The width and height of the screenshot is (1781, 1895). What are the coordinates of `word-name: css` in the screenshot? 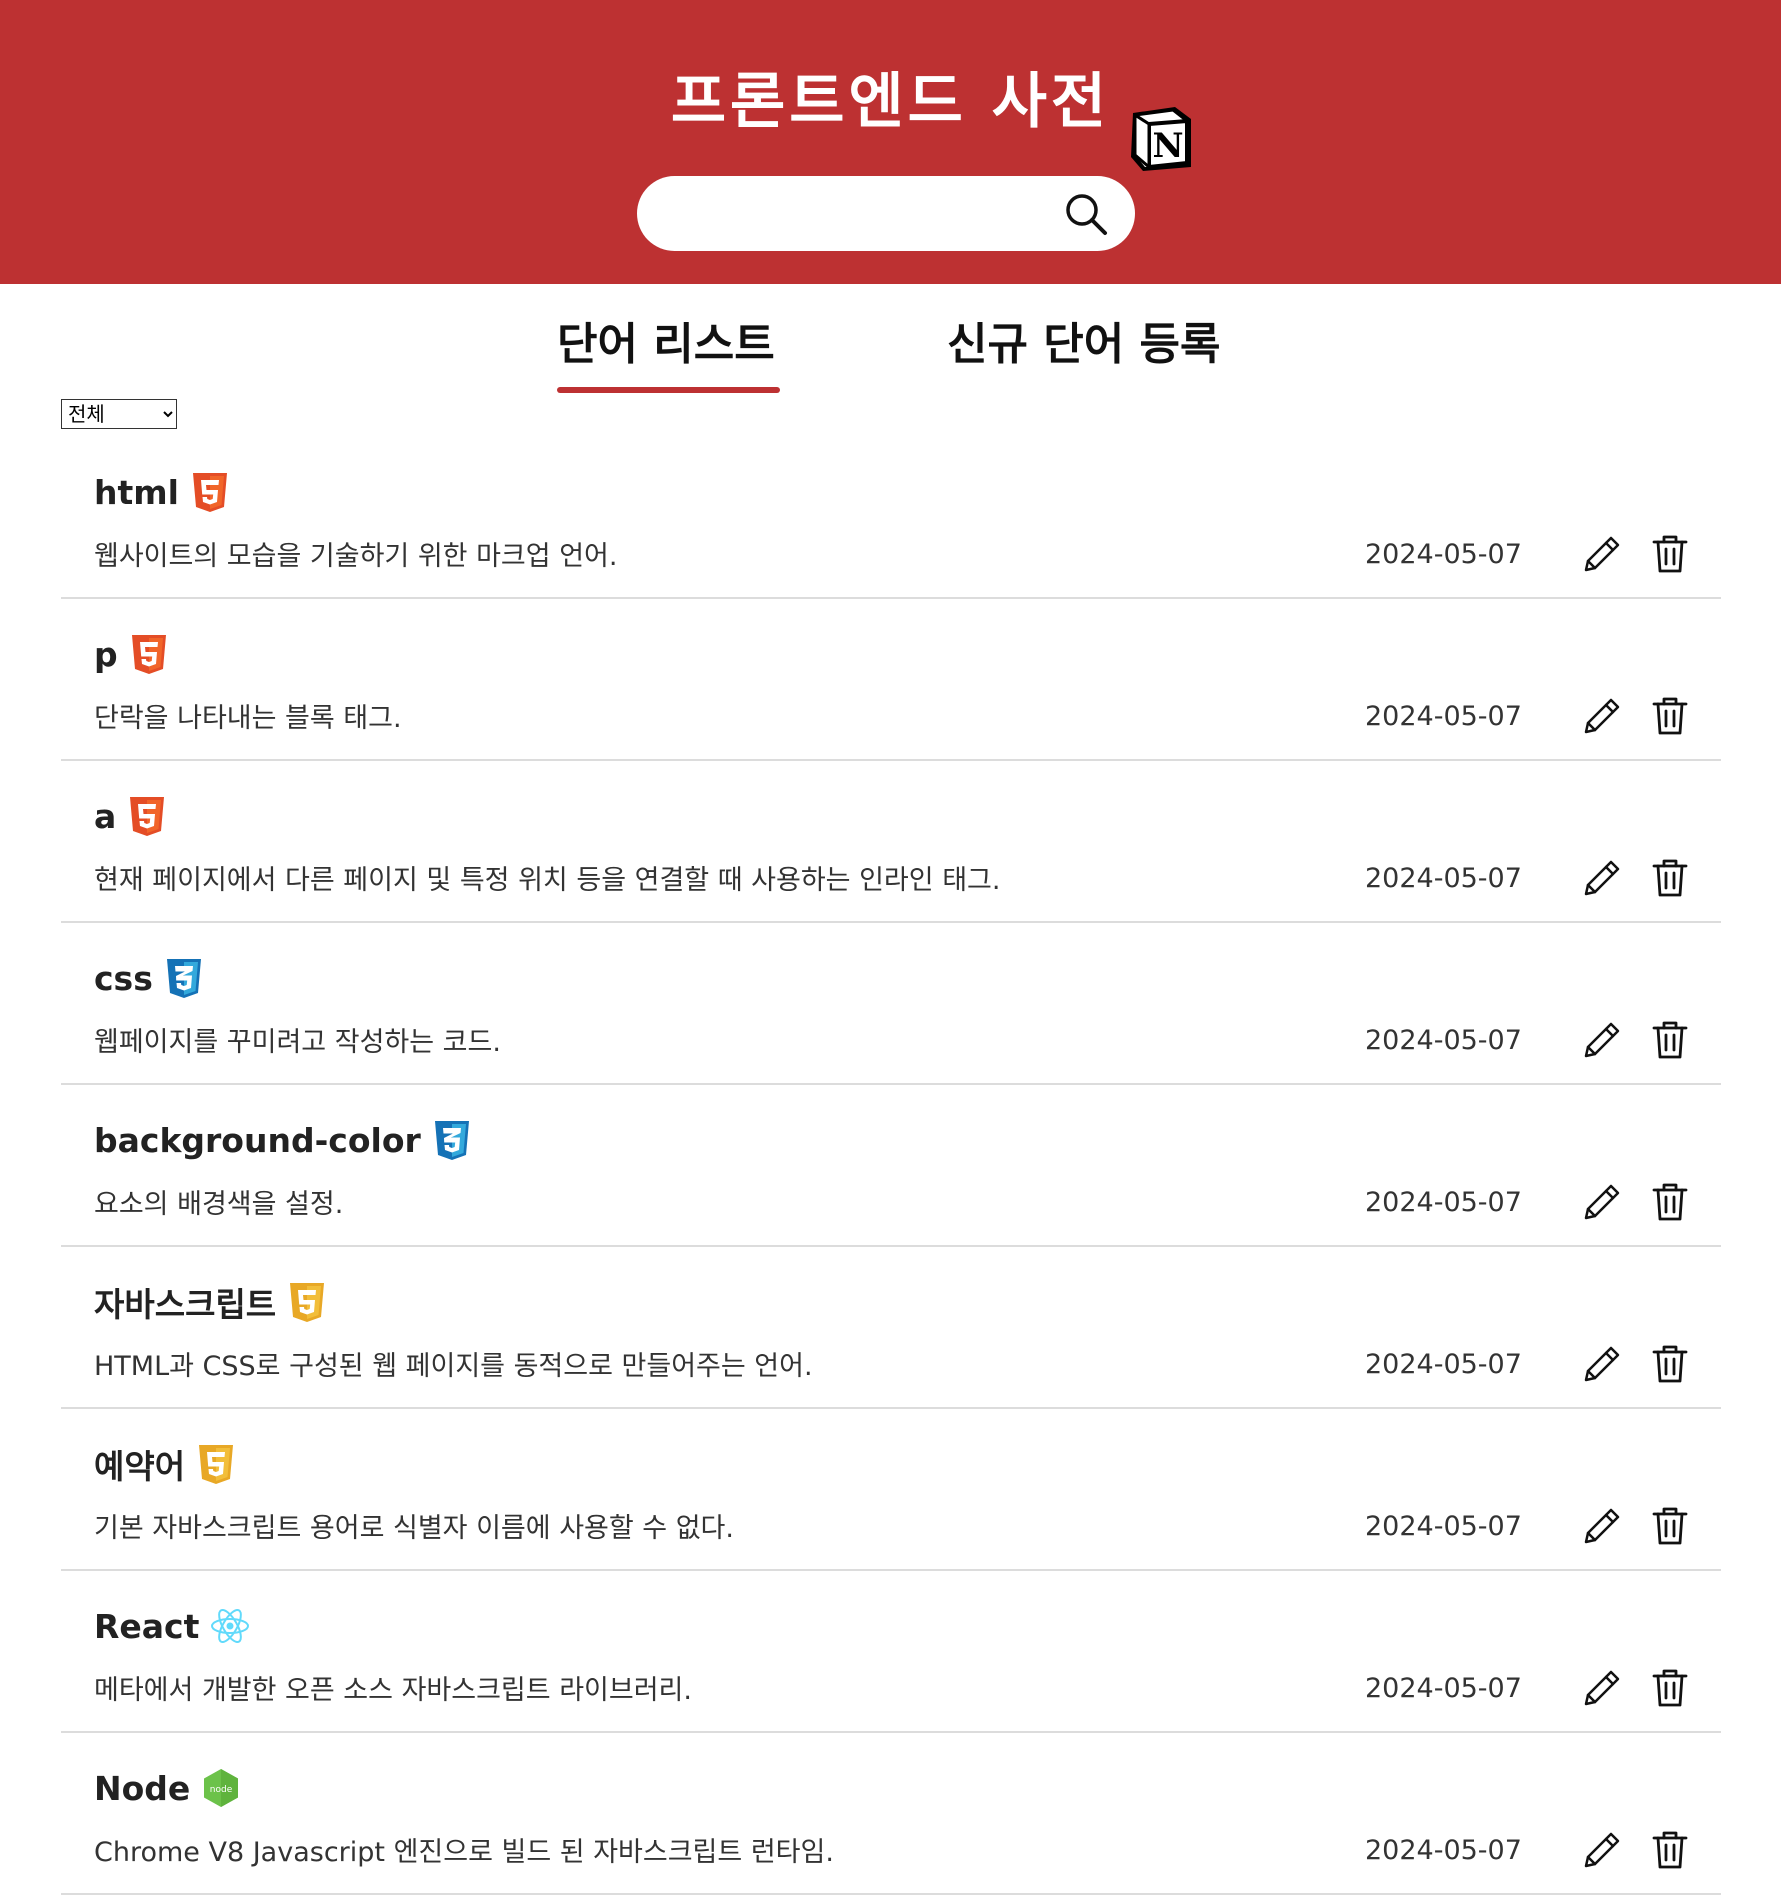 It's located at (123, 978).